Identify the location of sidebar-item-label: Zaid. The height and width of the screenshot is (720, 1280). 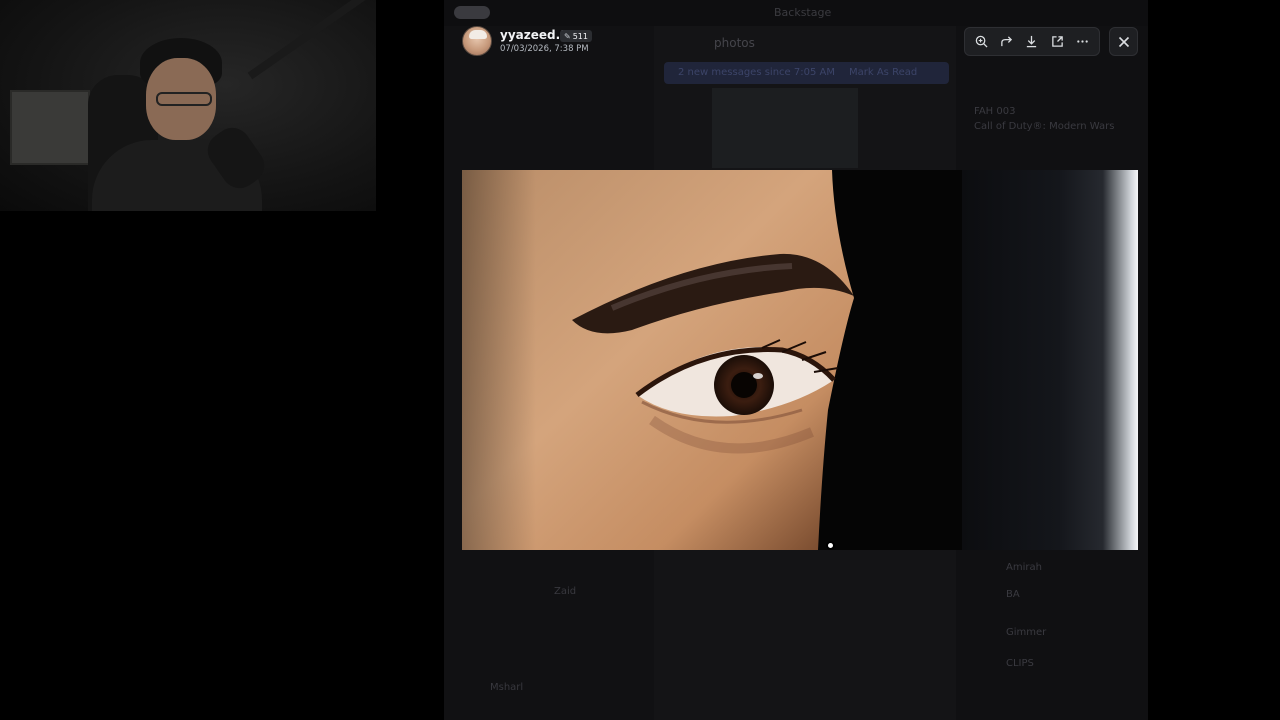
(565, 591).